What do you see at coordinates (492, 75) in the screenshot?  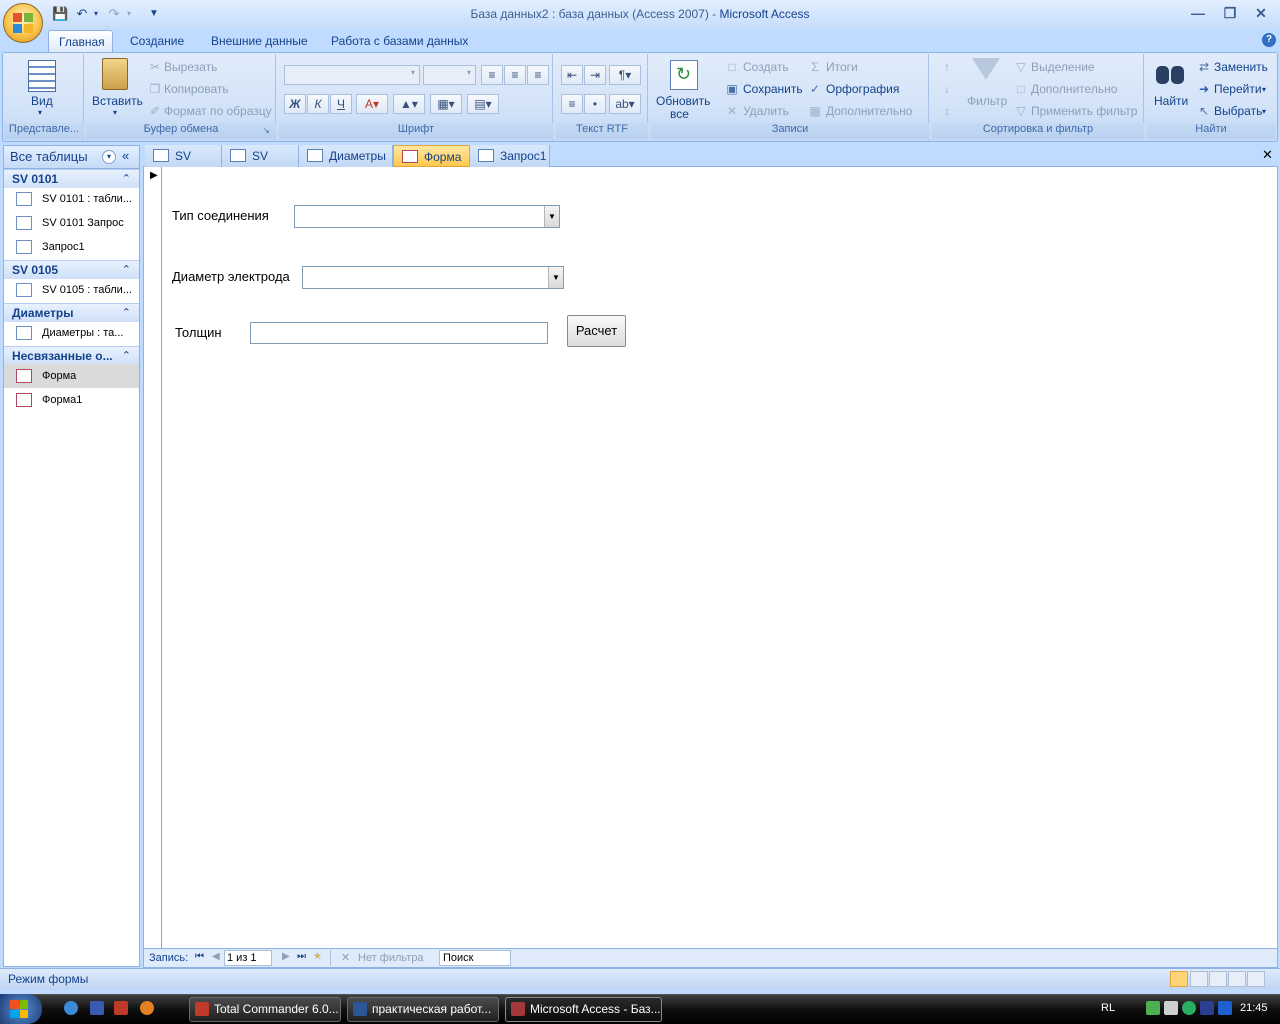 I see `align-left-icon: ≡` at bounding box center [492, 75].